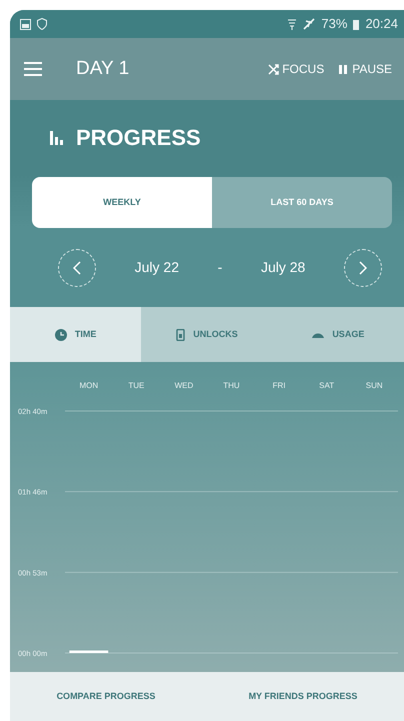  Describe the element at coordinates (57, 137) in the screenshot. I see `bar-chart-icon` at that location.